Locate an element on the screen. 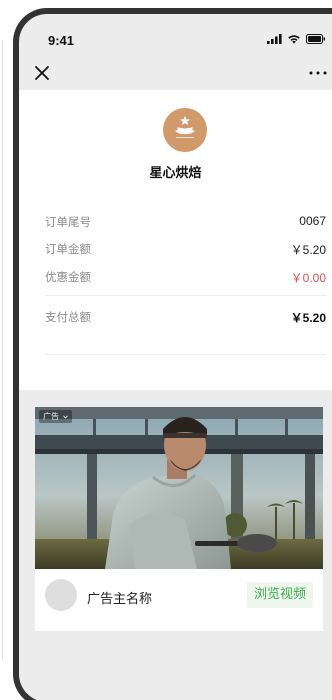  ad-label-text: 广告 is located at coordinates (51, 416).